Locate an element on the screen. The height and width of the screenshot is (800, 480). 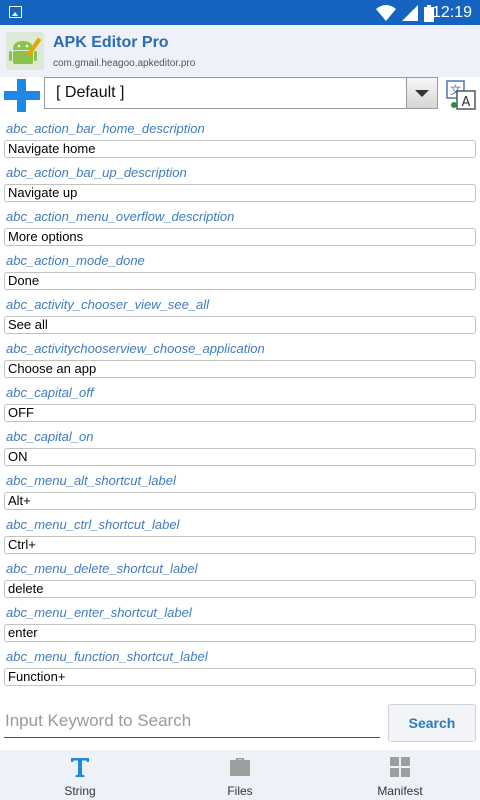
svg-text: A is located at coordinates (466, 102).